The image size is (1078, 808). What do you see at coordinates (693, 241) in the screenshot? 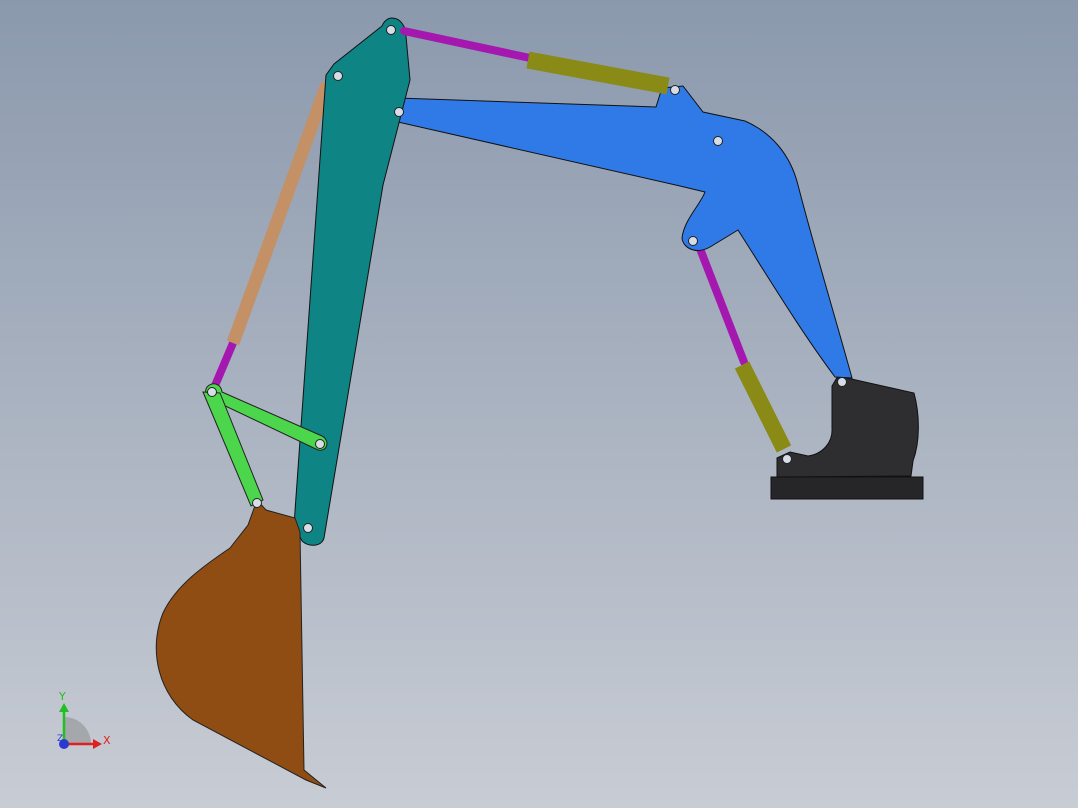
I see `pin-boom-cyl-top` at bounding box center [693, 241].